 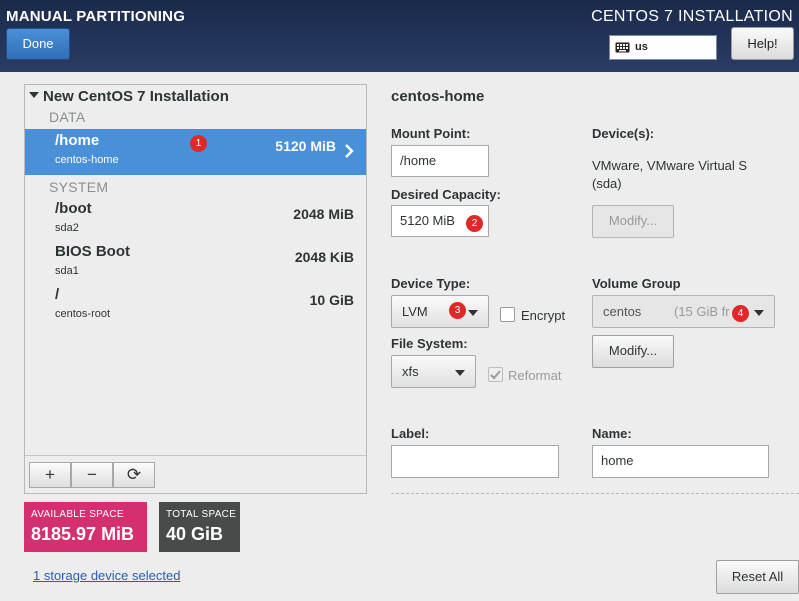 I want to click on name-input: home, so click(x=680, y=461).